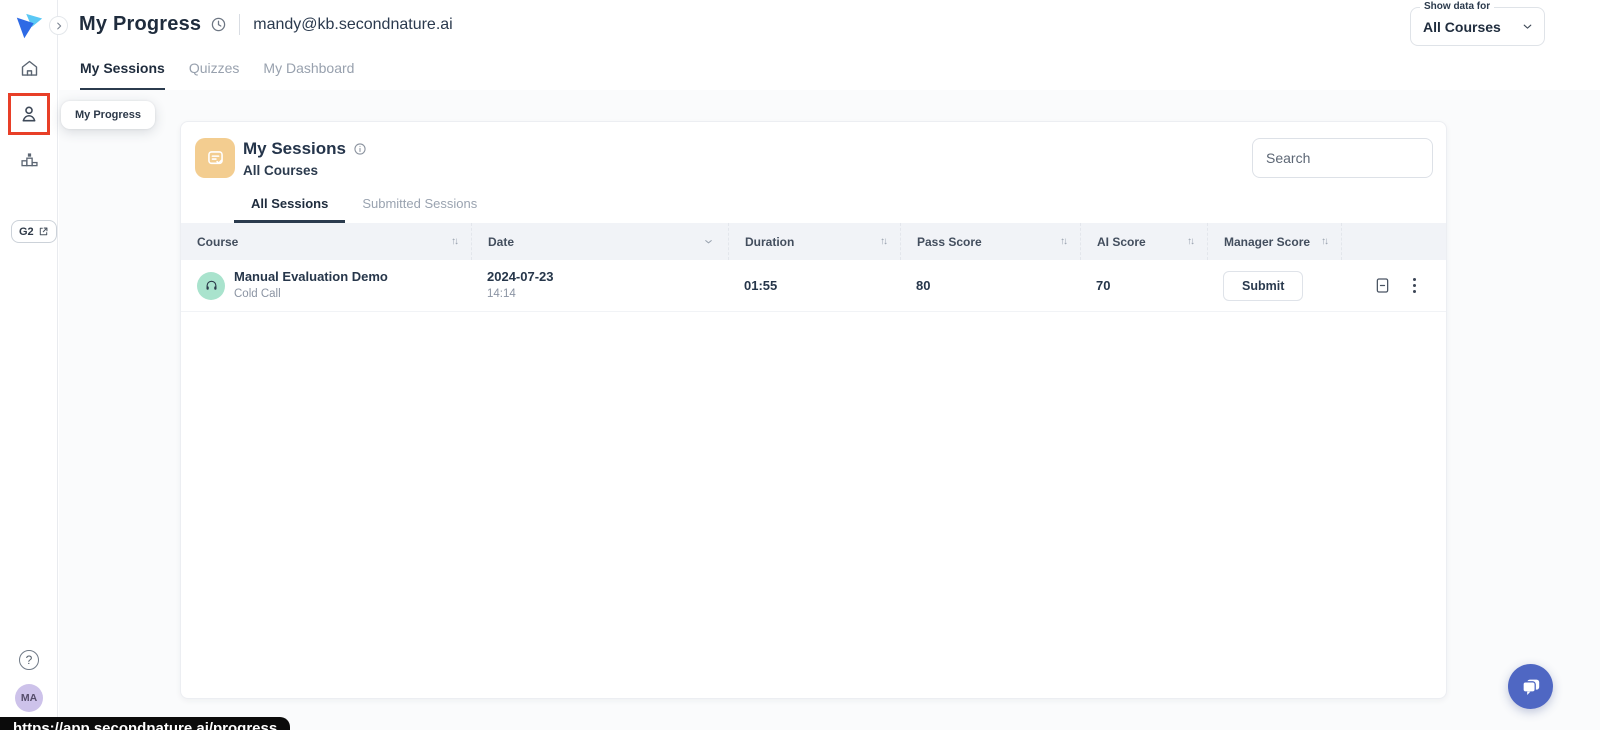 This screenshot has width=1600, height=730. I want to click on help-button: ?, so click(29, 660).